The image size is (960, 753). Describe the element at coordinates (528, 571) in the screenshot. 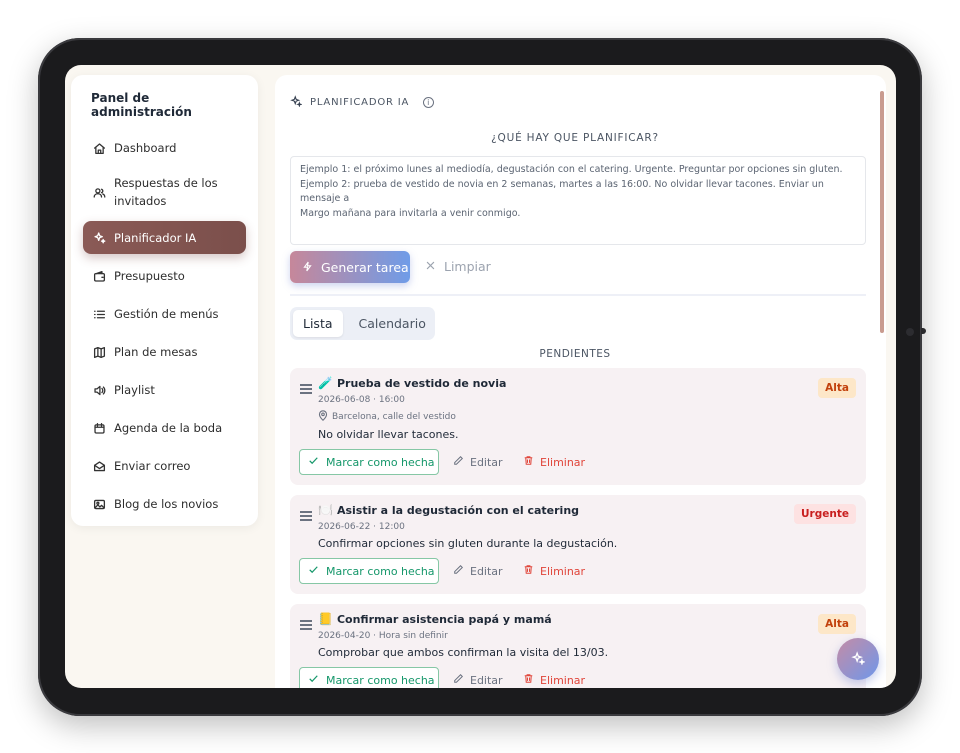

I see `trash-icon` at that location.